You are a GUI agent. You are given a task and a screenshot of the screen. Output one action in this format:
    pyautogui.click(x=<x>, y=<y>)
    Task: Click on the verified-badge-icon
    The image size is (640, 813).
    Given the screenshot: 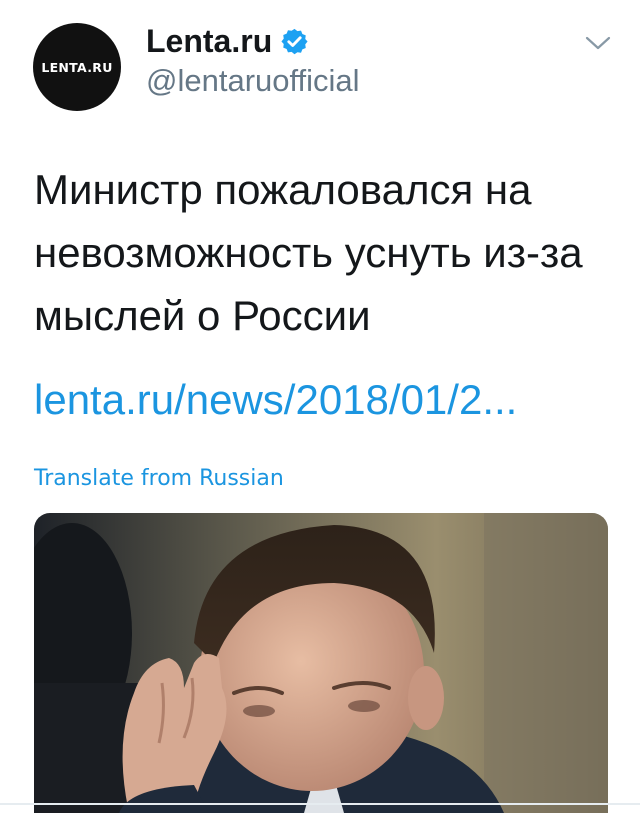 What is the action you would take?
    pyautogui.click(x=294, y=41)
    